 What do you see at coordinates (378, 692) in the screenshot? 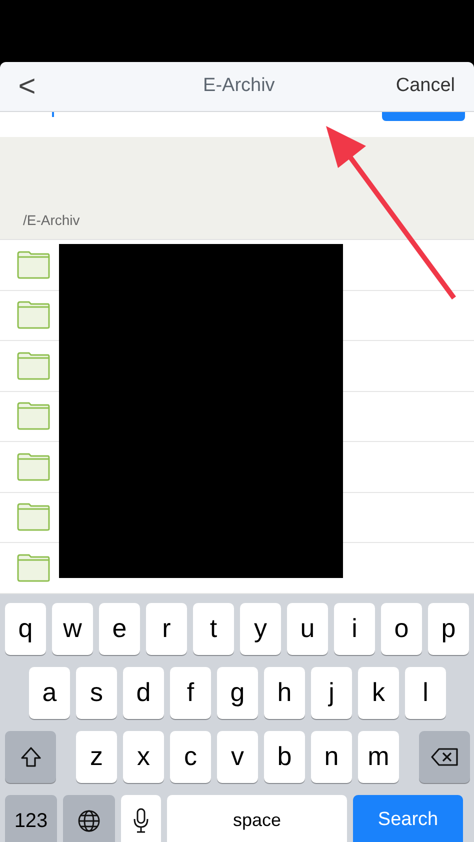
I see `key: k` at bounding box center [378, 692].